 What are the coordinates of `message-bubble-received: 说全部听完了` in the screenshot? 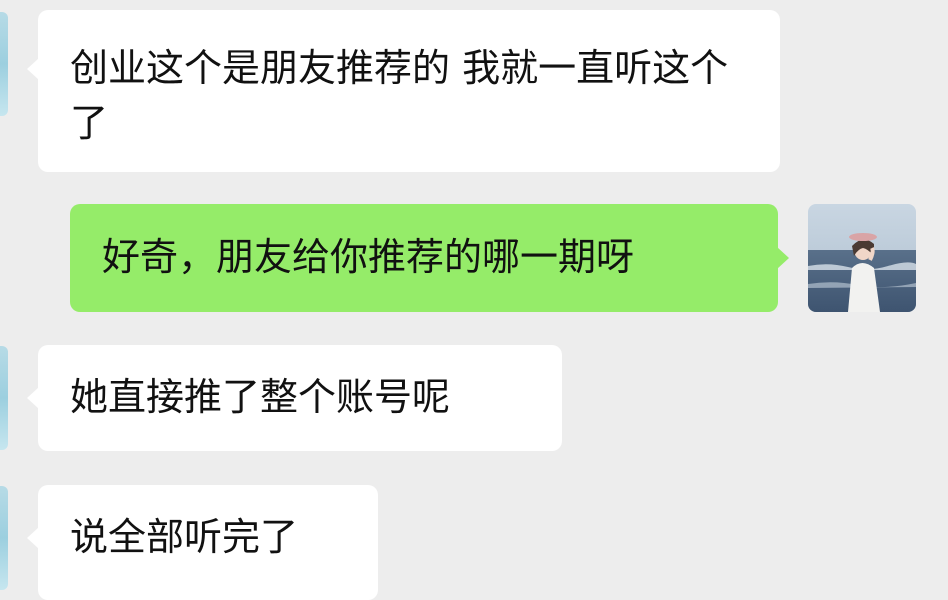 It's located at (202, 542).